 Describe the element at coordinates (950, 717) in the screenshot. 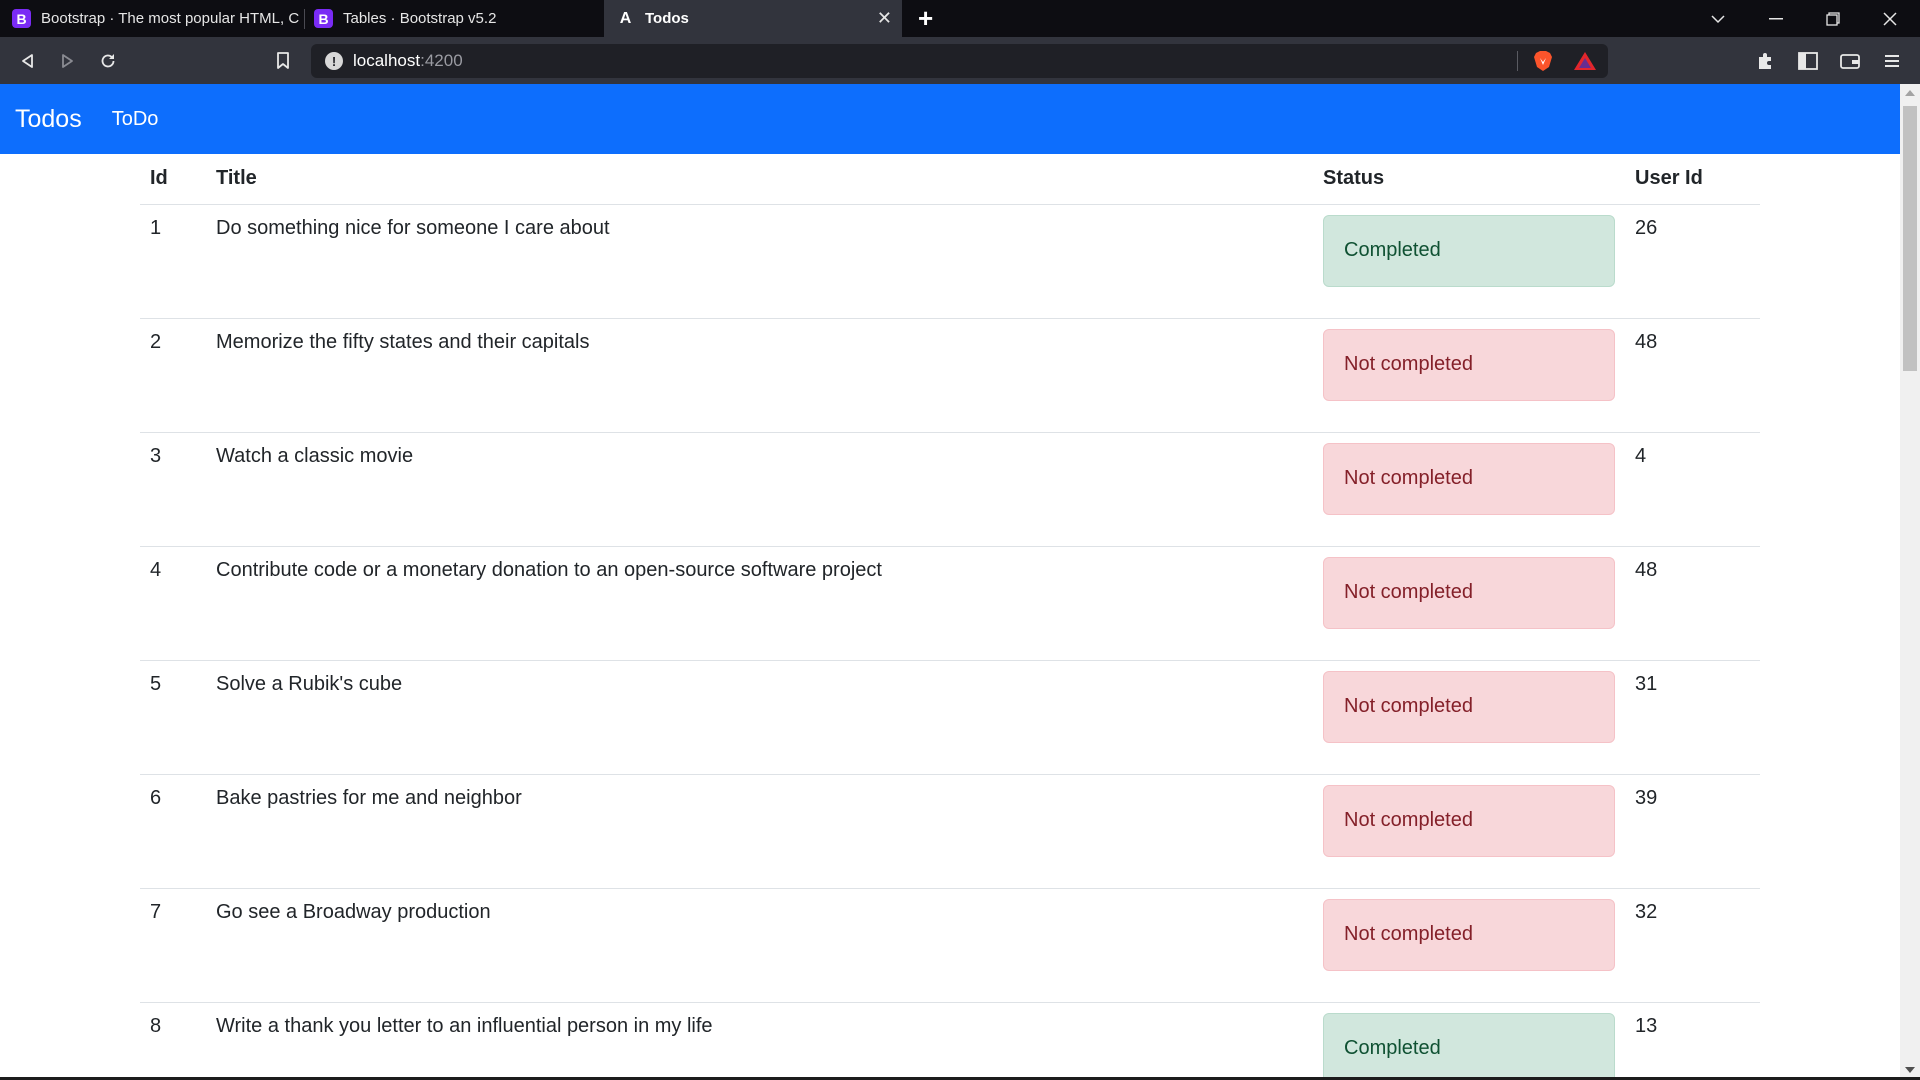

I see `table-row: 5 Solve a Rubik's cube Not completed 31` at that location.